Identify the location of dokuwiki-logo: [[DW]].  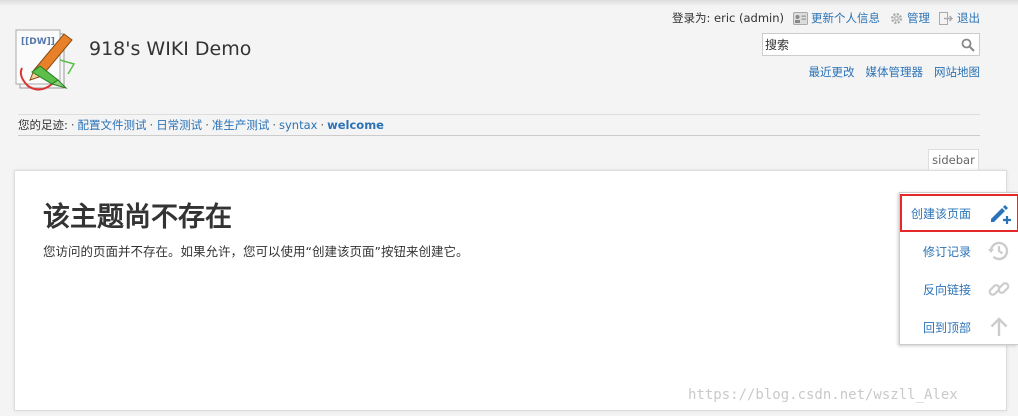
(46, 60).